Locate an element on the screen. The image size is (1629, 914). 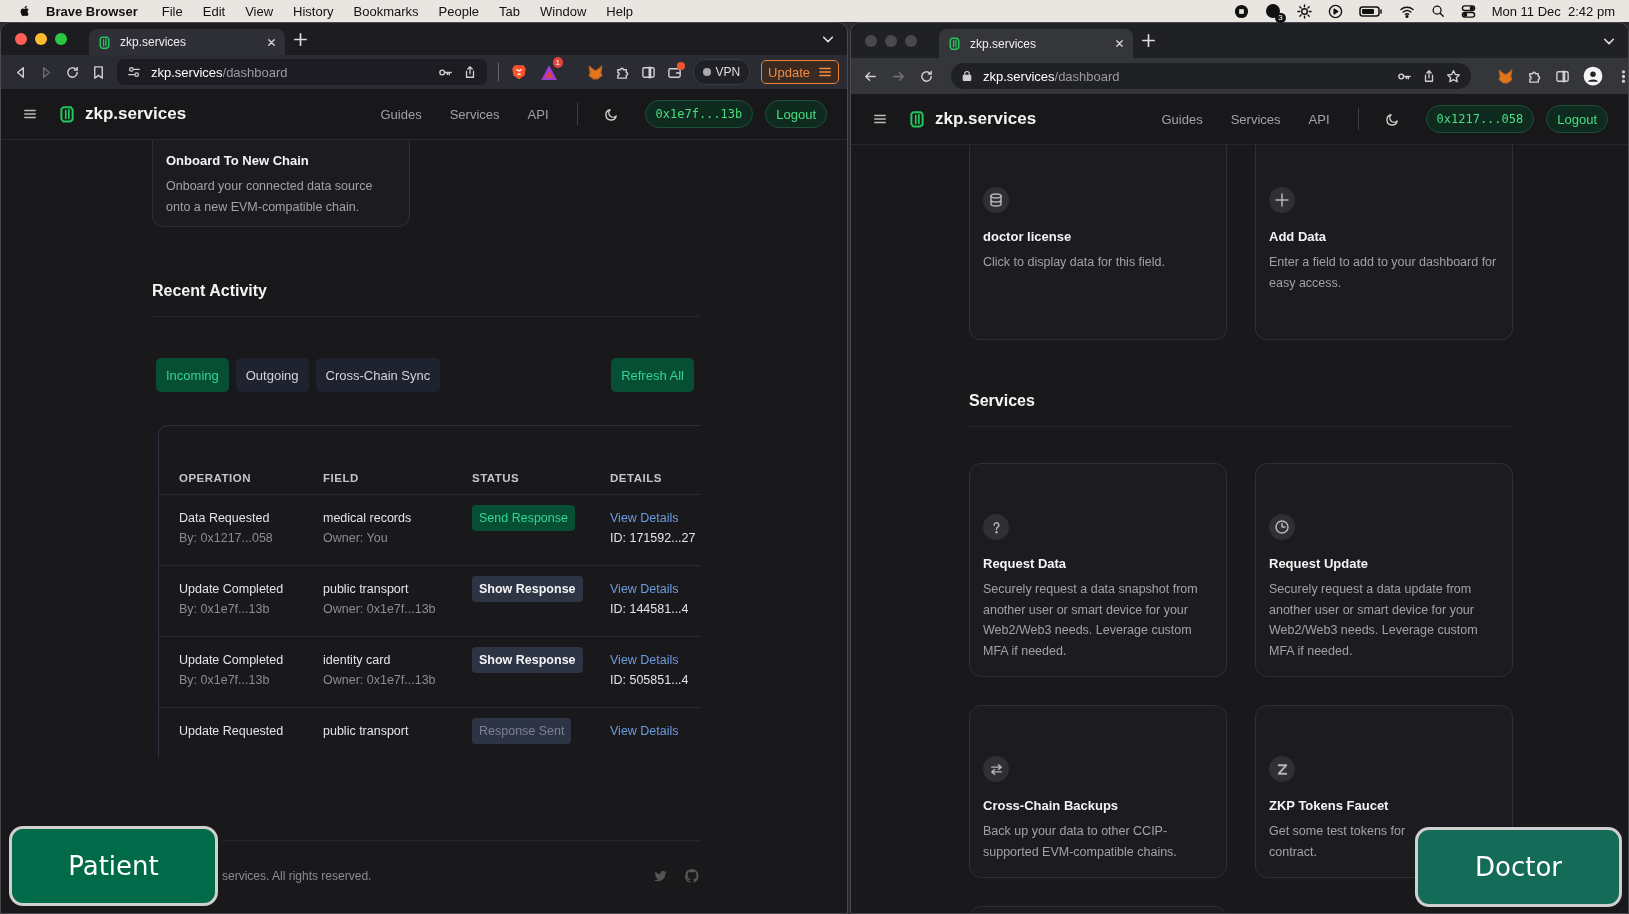
menu-clock: Mon 11 Dec 2:42 pm is located at coordinates (1553, 11).